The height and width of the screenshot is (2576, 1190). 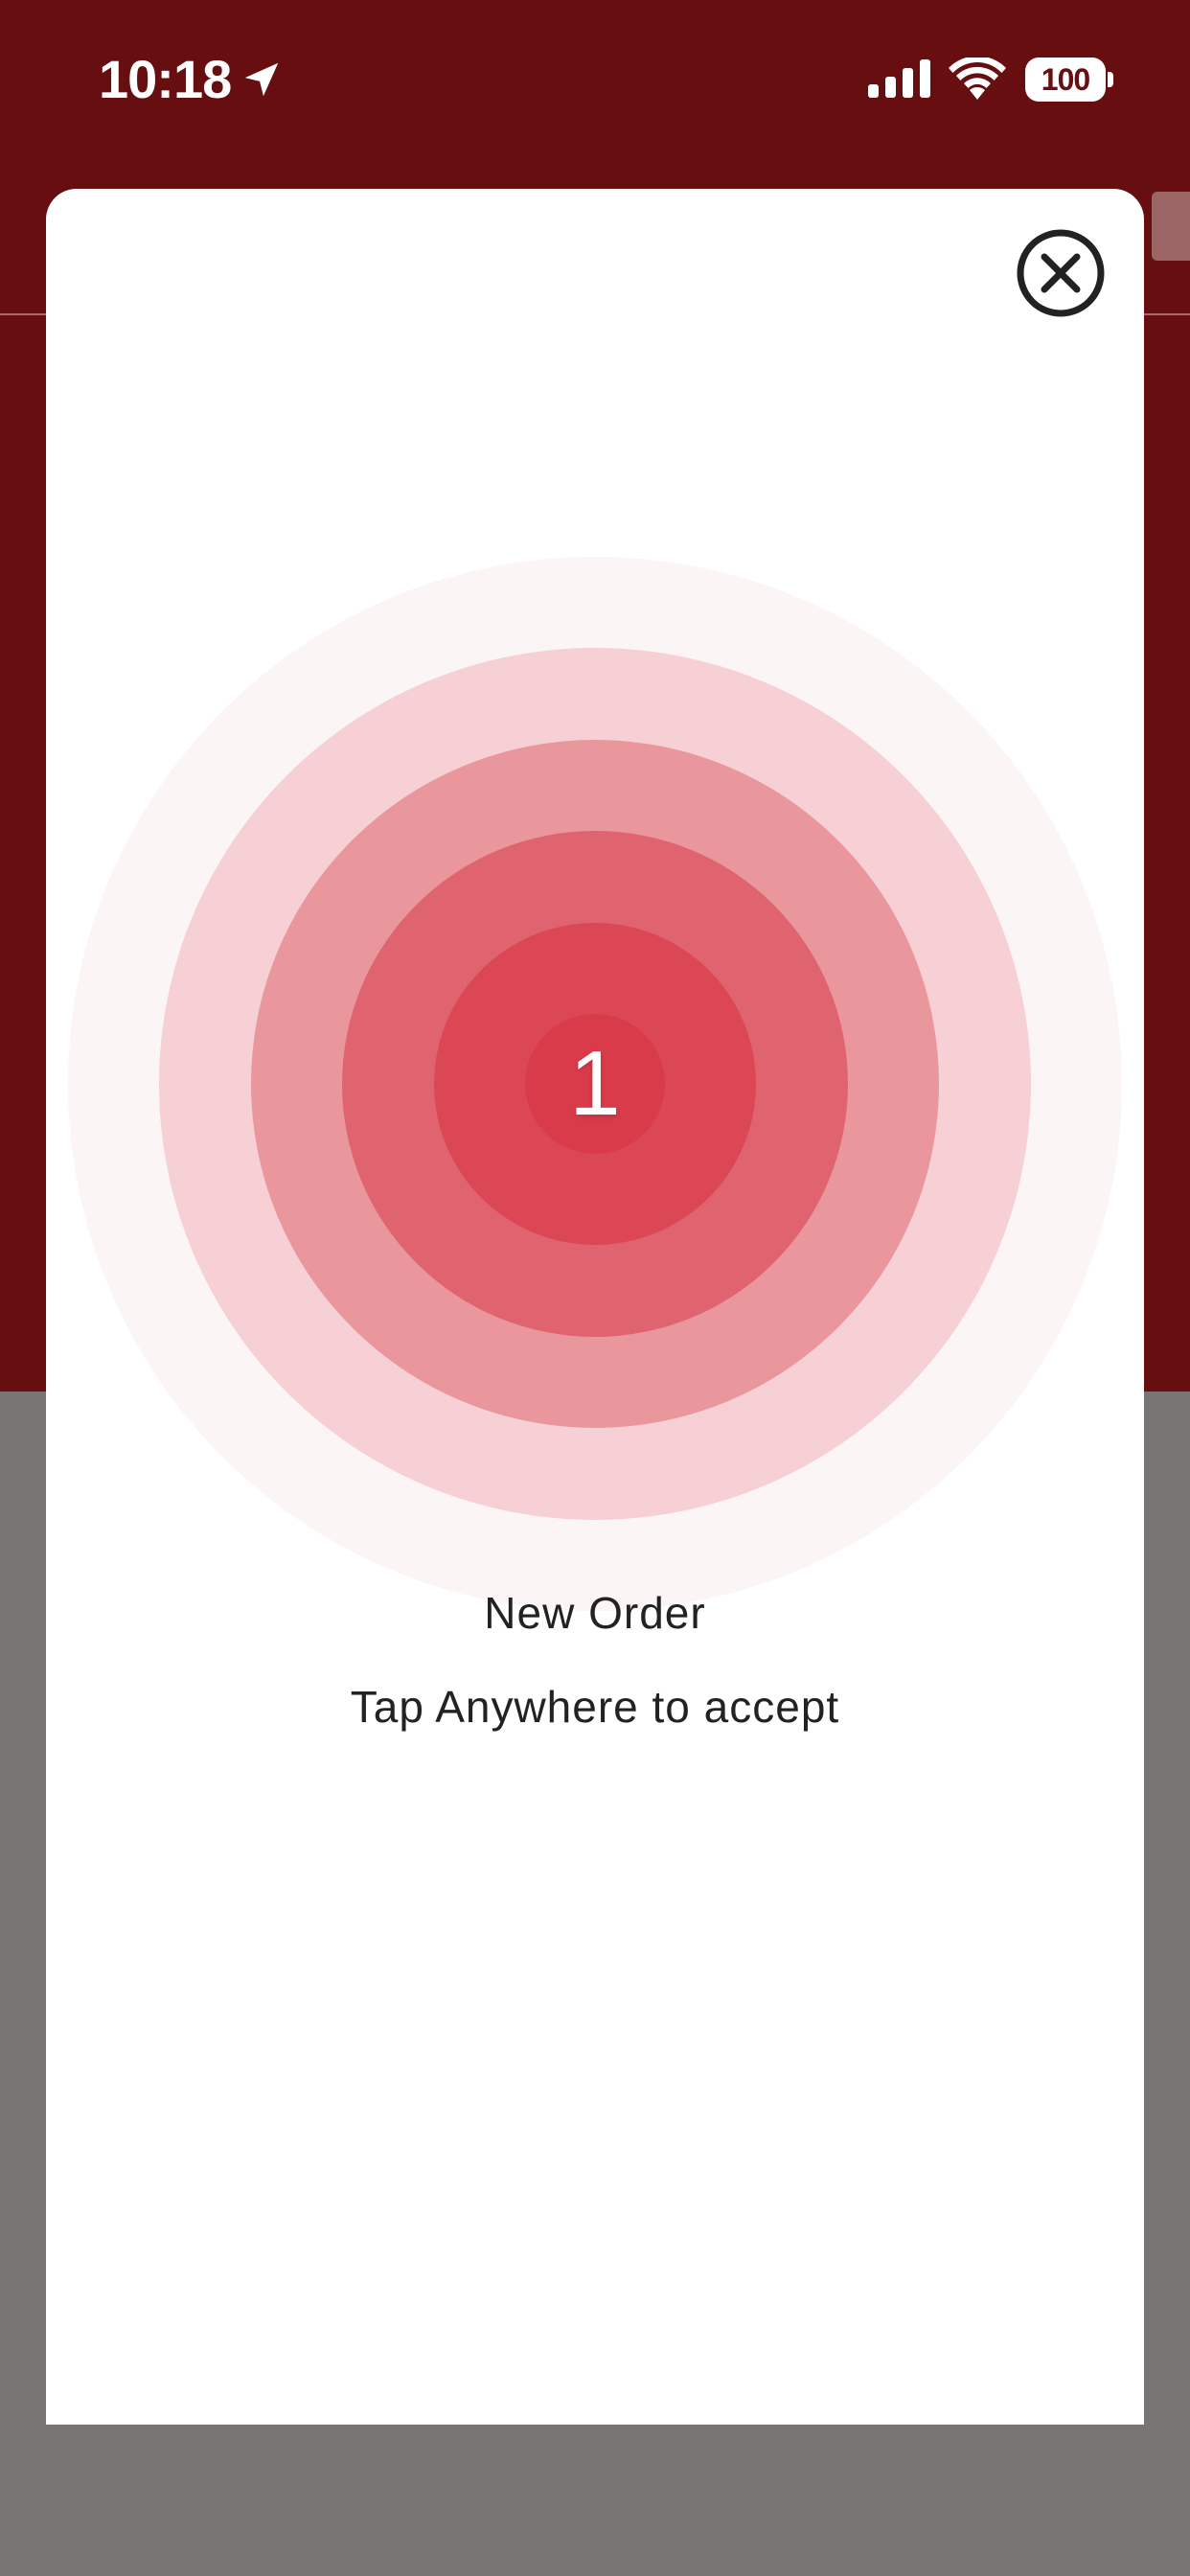 What do you see at coordinates (166, 79) in the screenshot?
I see `status-time: 10:18` at bounding box center [166, 79].